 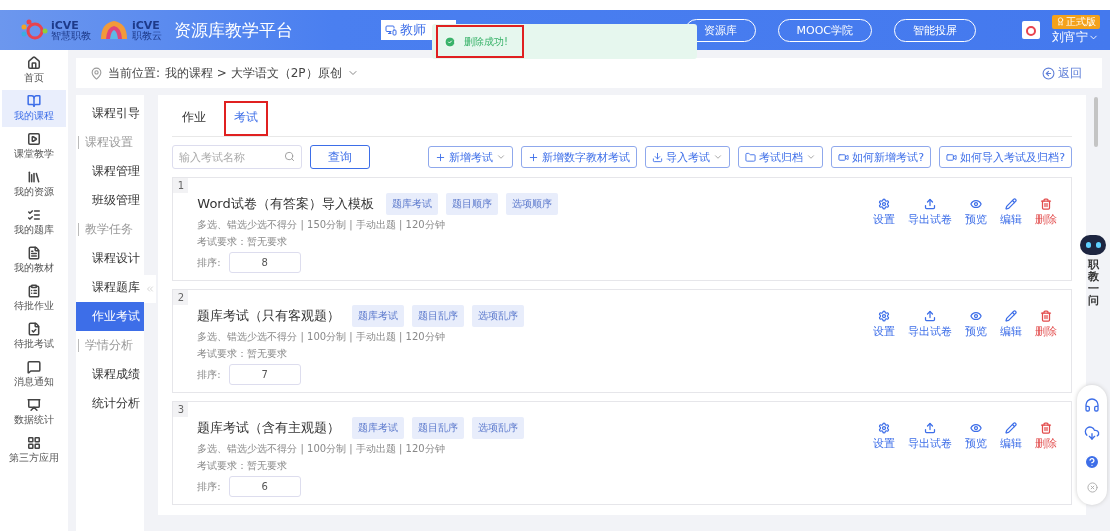 I want to click on assistant-label: 职教一问, so click(x=1093, y=283).